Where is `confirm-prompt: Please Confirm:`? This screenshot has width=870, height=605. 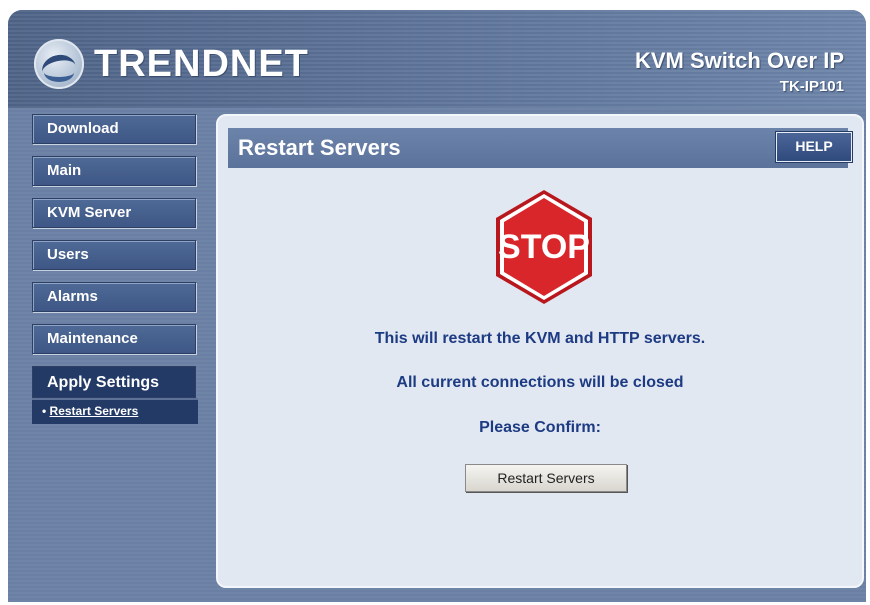 confirm-prompt: Please Confirm: is located at coordinates (540, 427).